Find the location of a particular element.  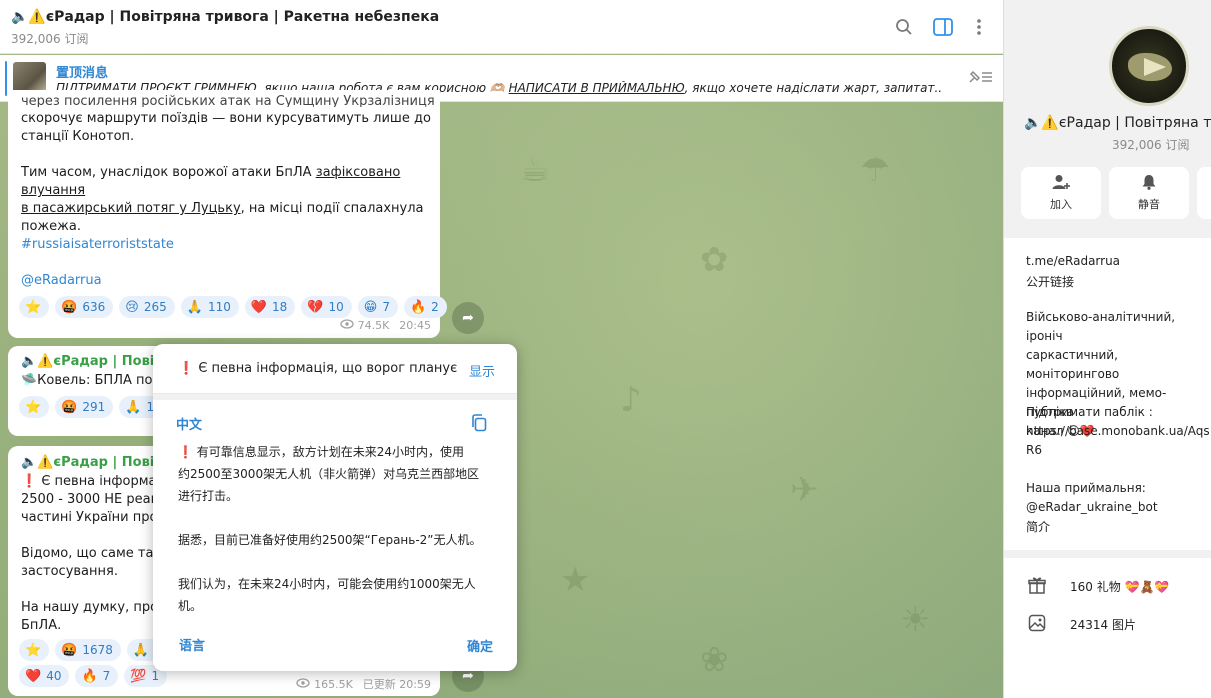

original-text-row: ❗ Є певна інформація, що ворог планує 显示 is located at coordinates (335, 369).